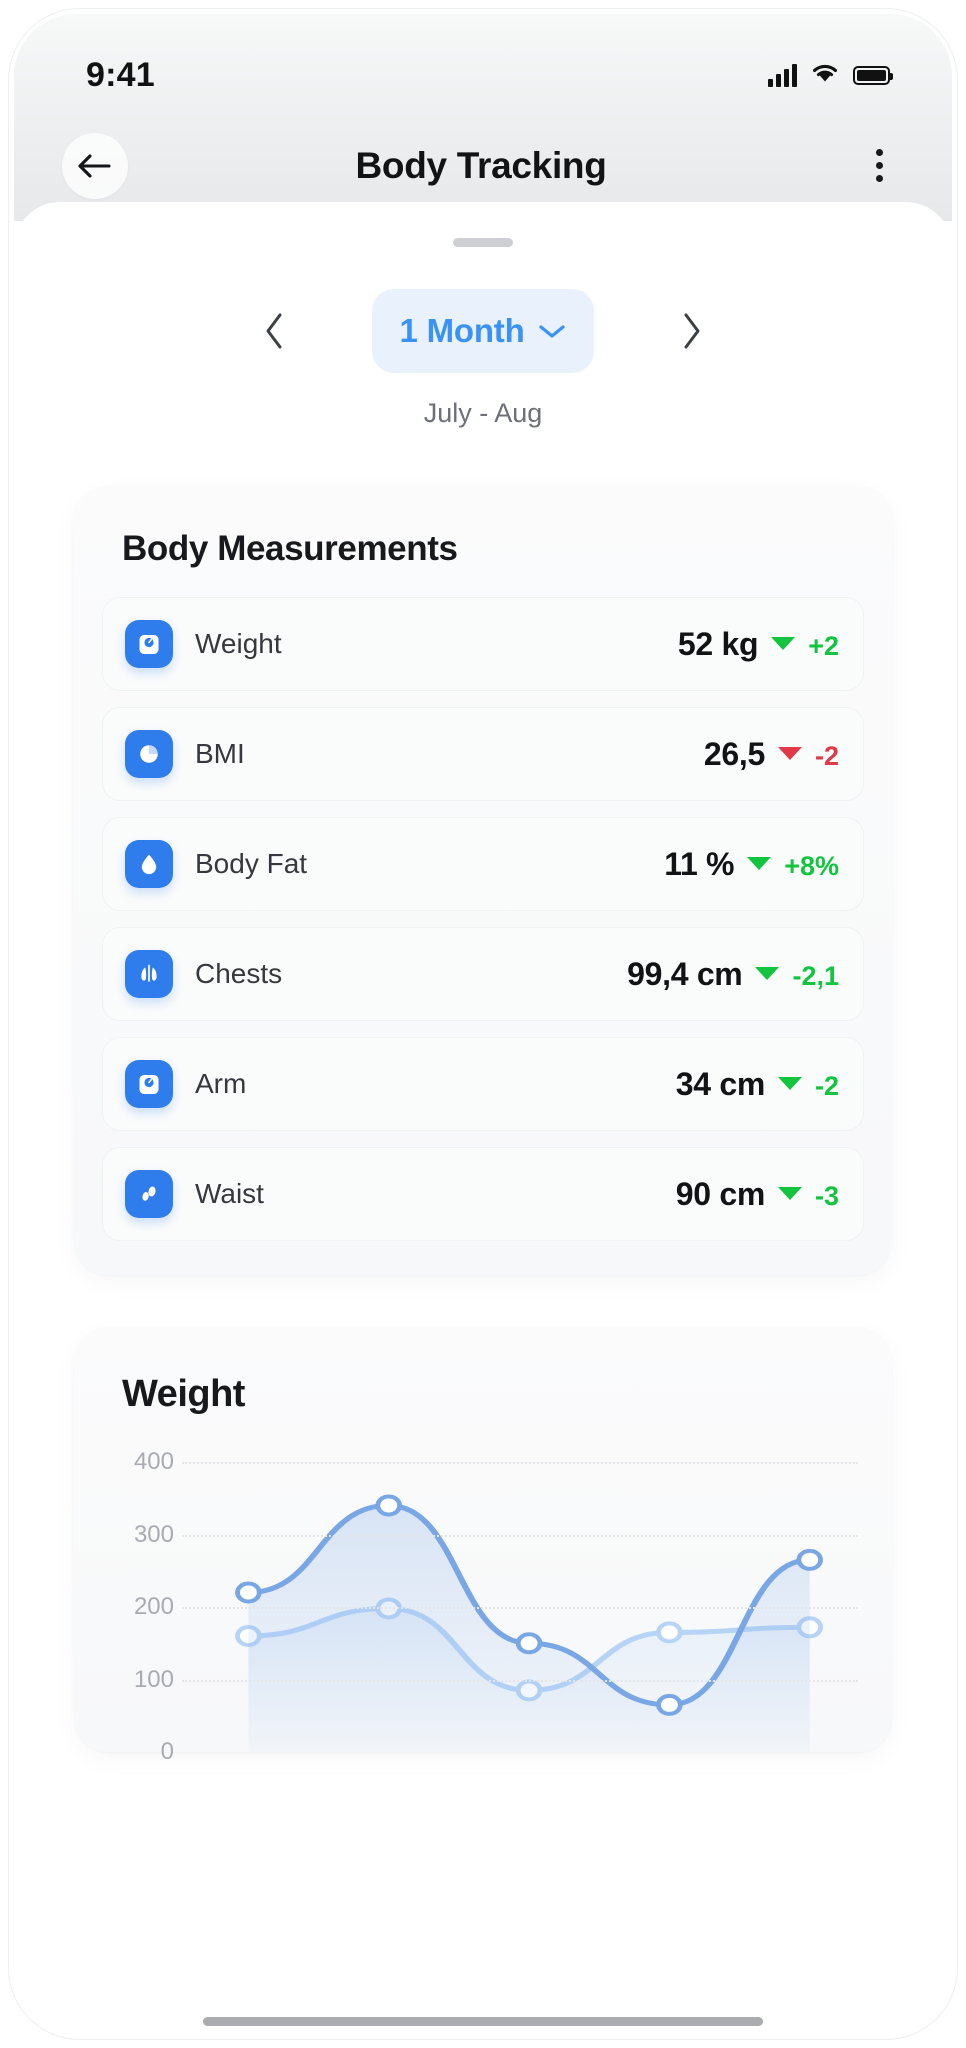  I want to click on table-row: Chests 99,4 cm -2,1, so click(483, 974).